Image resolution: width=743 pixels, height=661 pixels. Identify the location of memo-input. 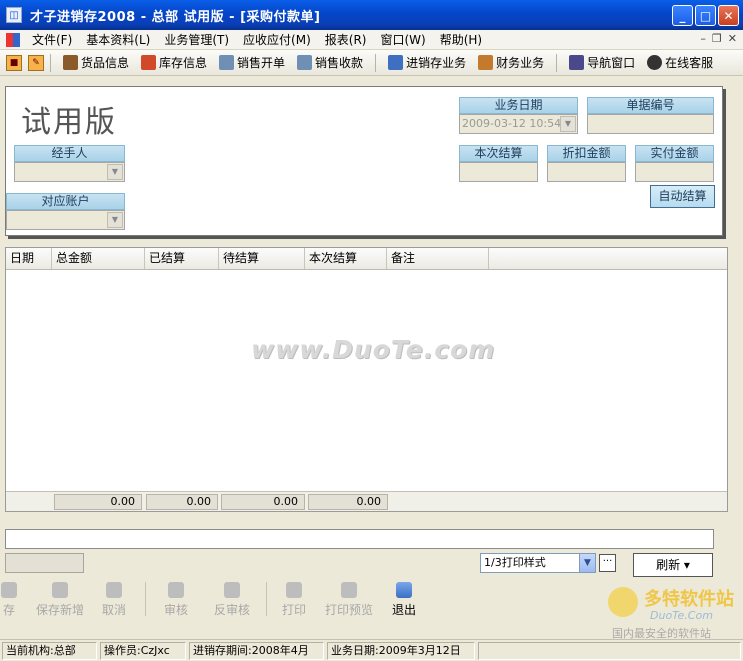
(359, 539).